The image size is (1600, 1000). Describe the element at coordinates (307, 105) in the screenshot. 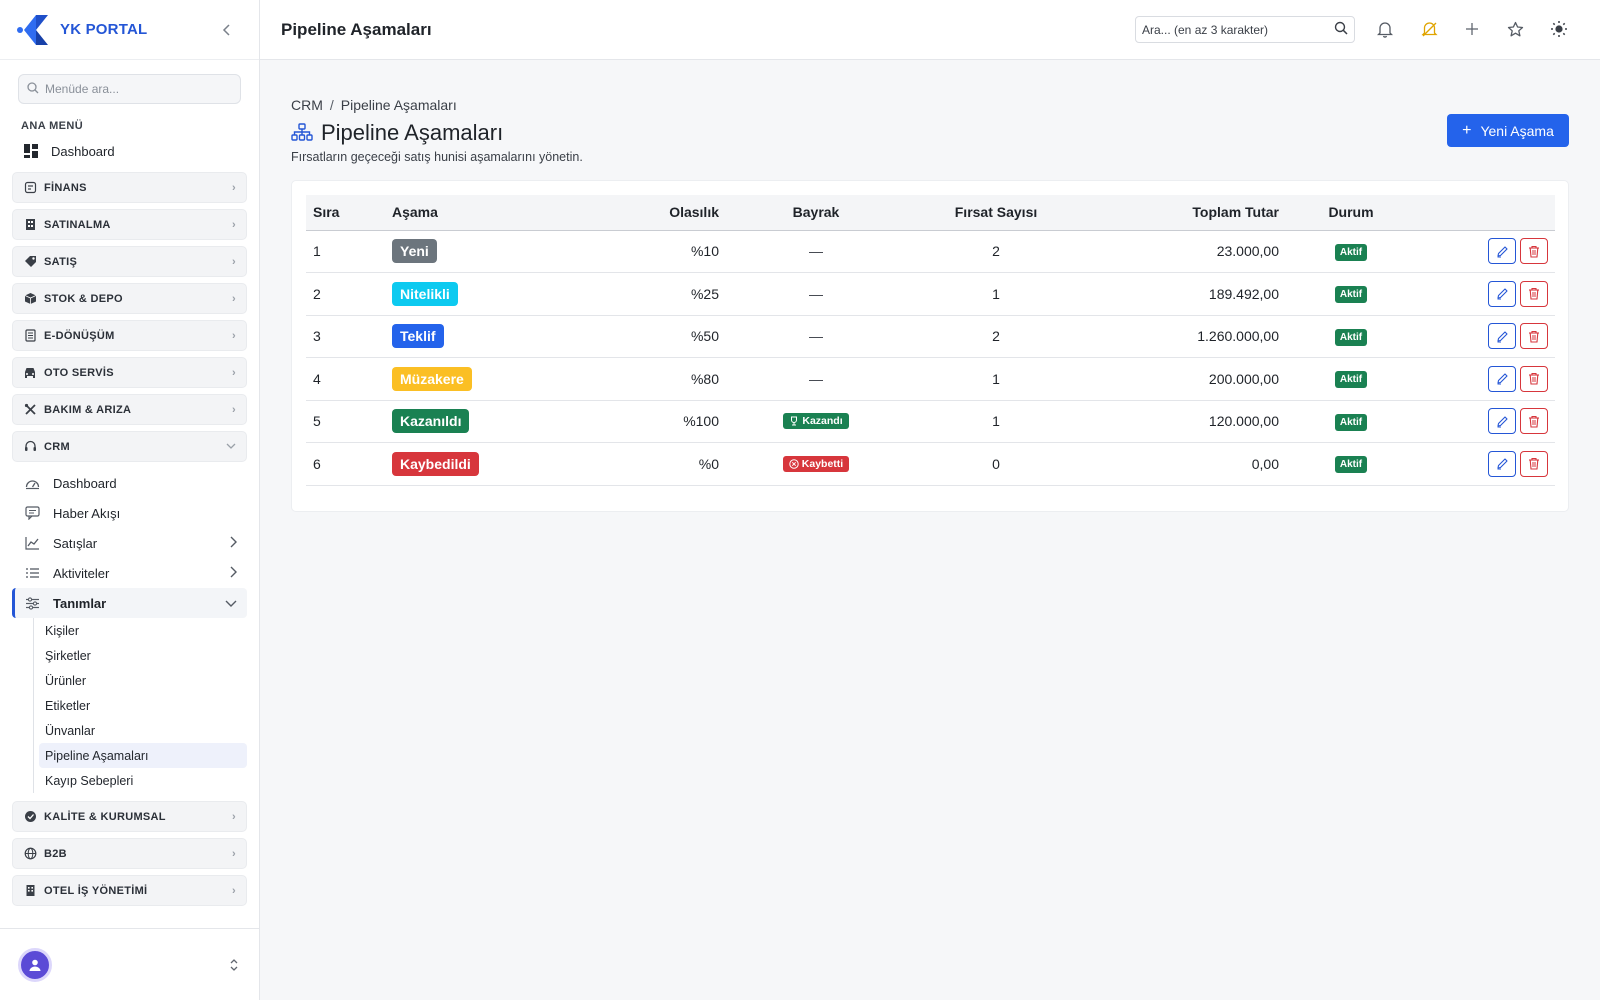

I see `breadcrumb-root: CRM` at that location.